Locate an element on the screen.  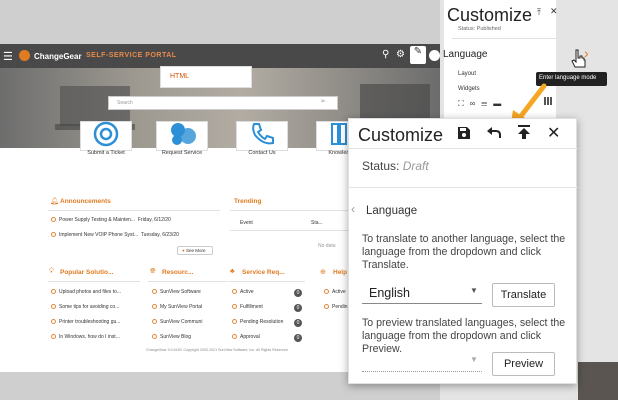
panel-title: Customize is located at coordinates (401, 135).